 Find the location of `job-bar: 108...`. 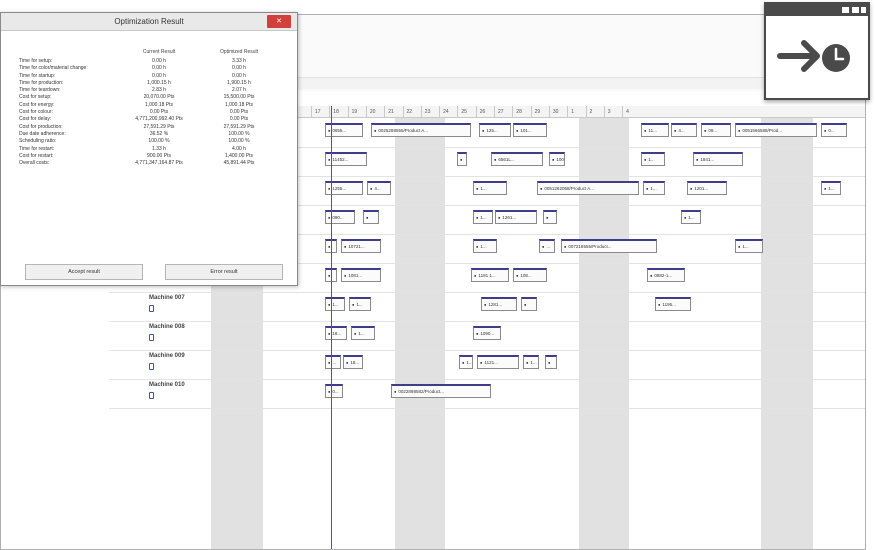

job-bar: 108... is located at coordinates (530, 275).